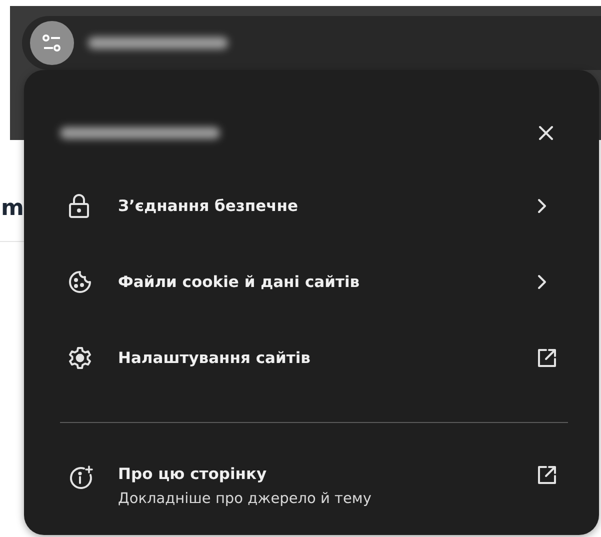 Image resolution: width=601 pixels, height=537 pixels. Describe the element at coordinates (239, 282) in the screenshot. I see `menu-item-label: Файли cookie й дані сайтів` at that location.